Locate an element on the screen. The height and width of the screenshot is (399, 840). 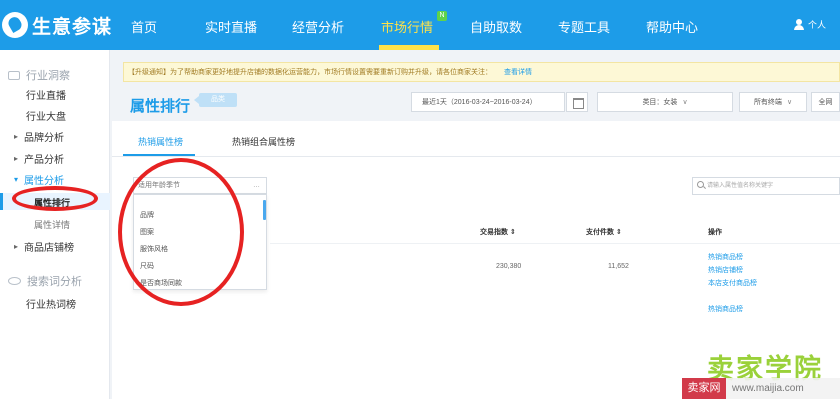
sidebar-item-product: ▸ 产品分析 is located at coordinates (39, 158).